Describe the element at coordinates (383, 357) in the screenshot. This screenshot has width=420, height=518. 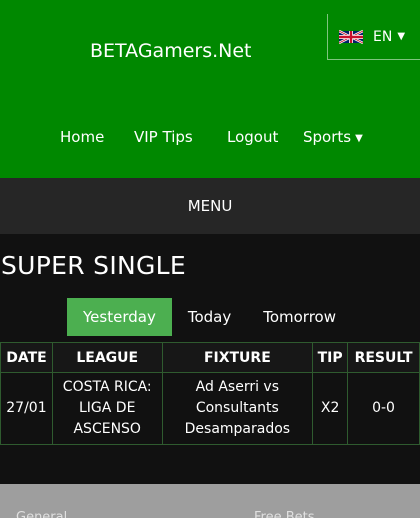
I see `header-result: RESULT` at that location.